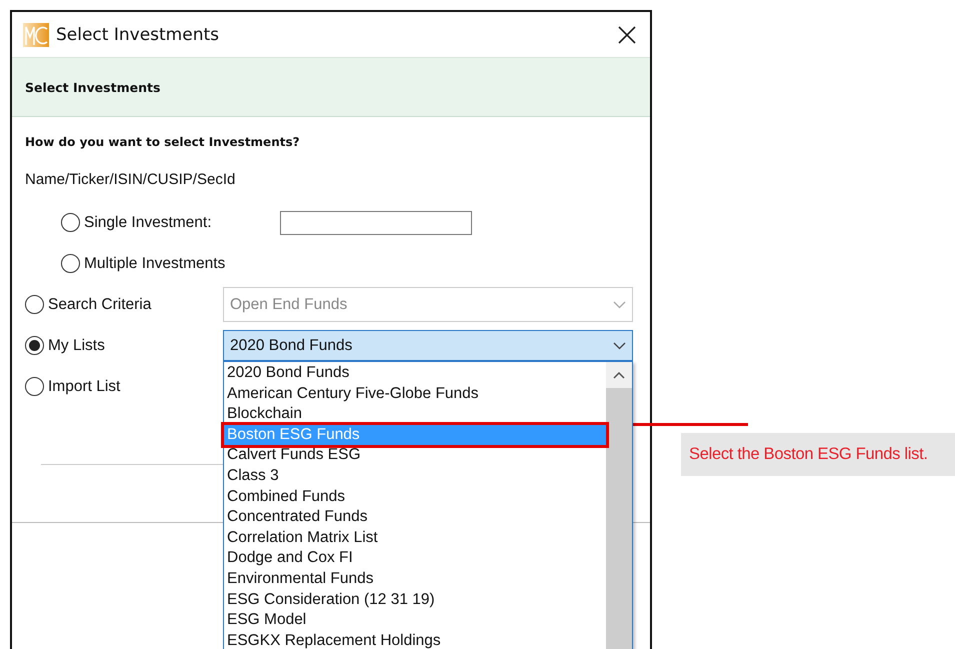 The height and width of the screenshot is (649, 955). I want to click on radio-option: Multiple Investments, so click(125, 263).